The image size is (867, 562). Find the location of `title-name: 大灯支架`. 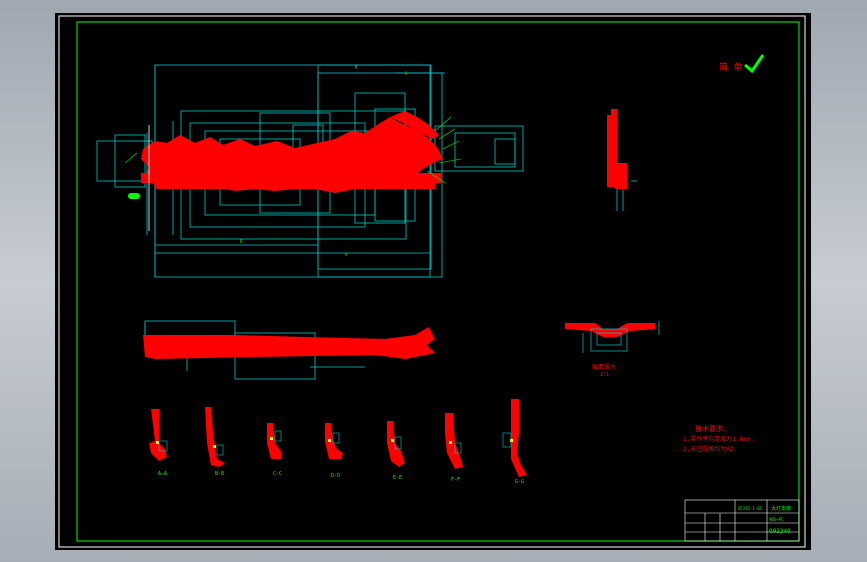

title-name: 大灯支架 is located at coordinates (781, 508).